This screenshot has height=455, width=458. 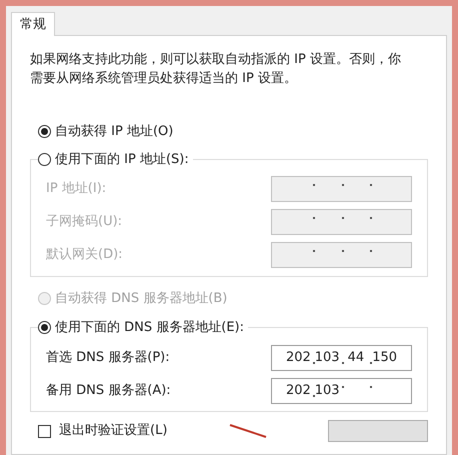 I want to click on radio-label: 自动获得 DNS 服务器地址(B), so click(x=141, y=299).